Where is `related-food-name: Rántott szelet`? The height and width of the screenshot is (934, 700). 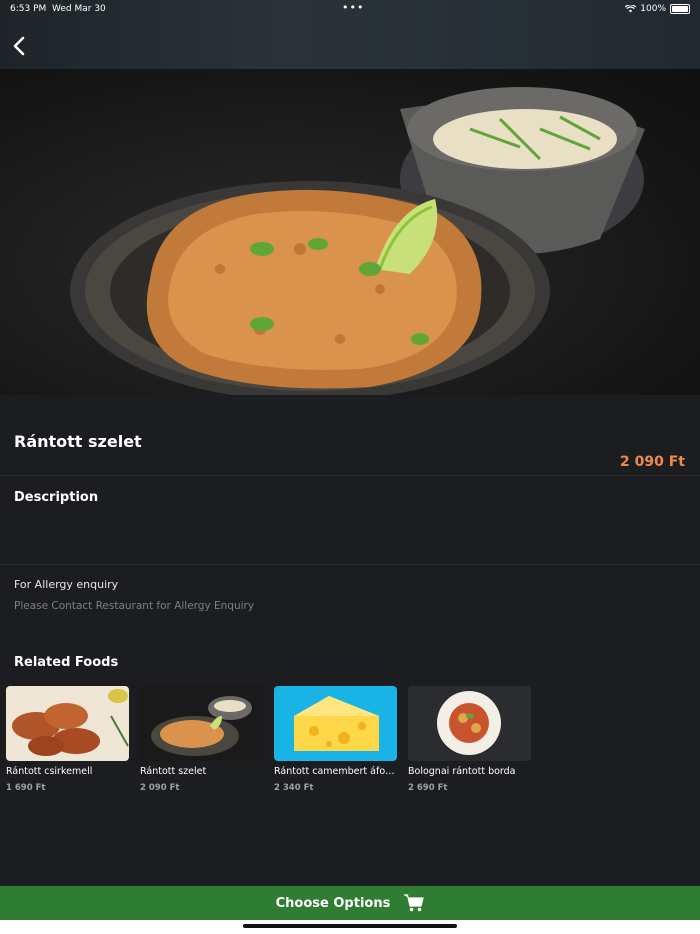 related-food-name: Rántott szelet is located at coordinates (173, 771).